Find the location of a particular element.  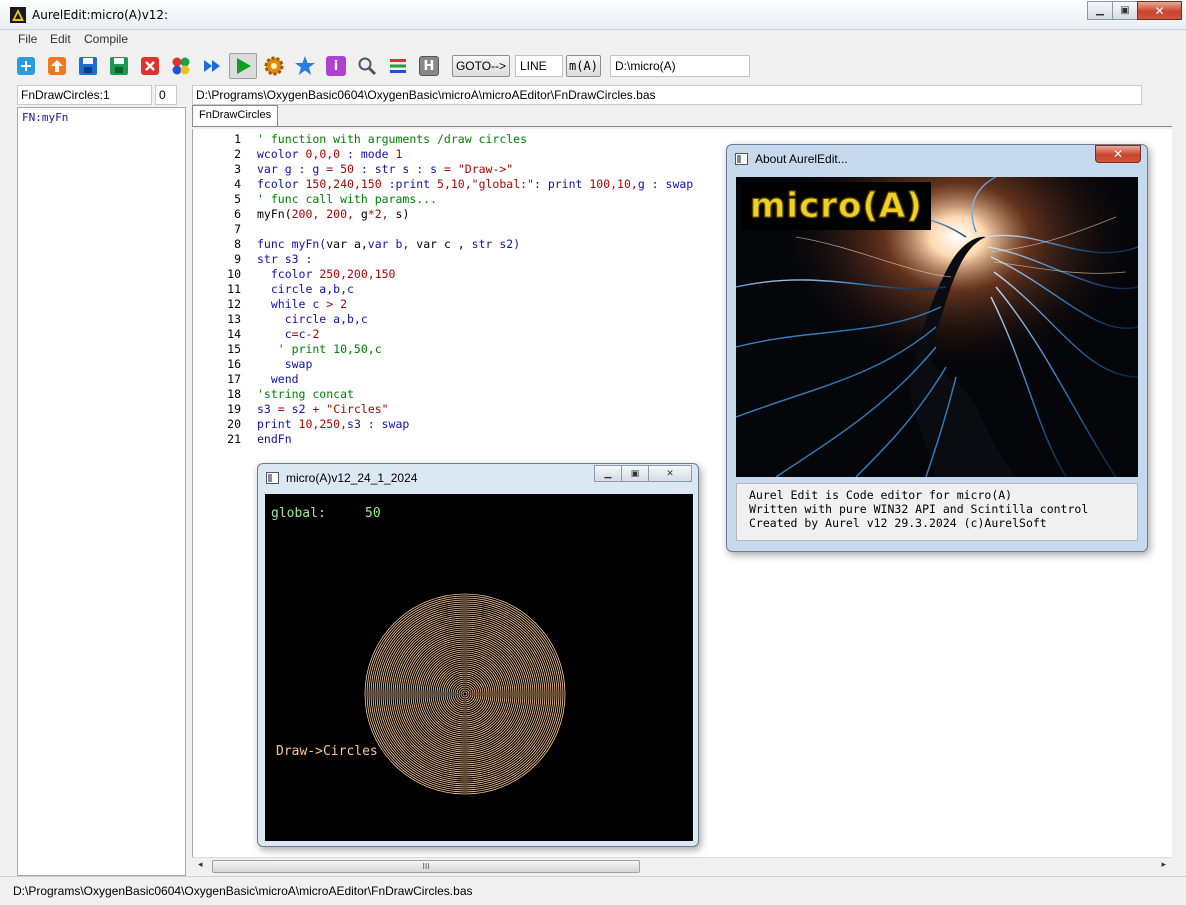

code-line: wend is located at coordinates (278, 379).